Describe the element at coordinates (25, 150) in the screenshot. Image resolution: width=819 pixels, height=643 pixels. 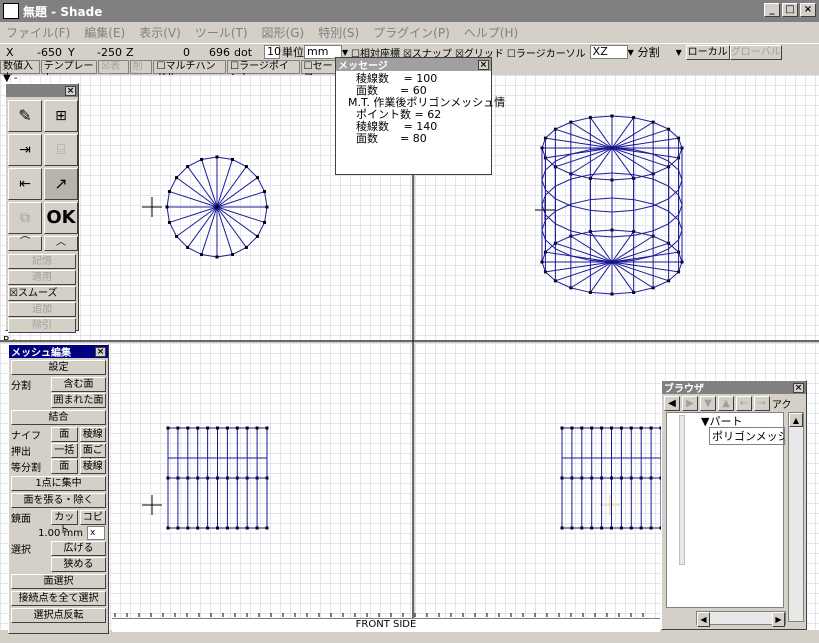
I see `move-tool-icon: ⇥` at that location.